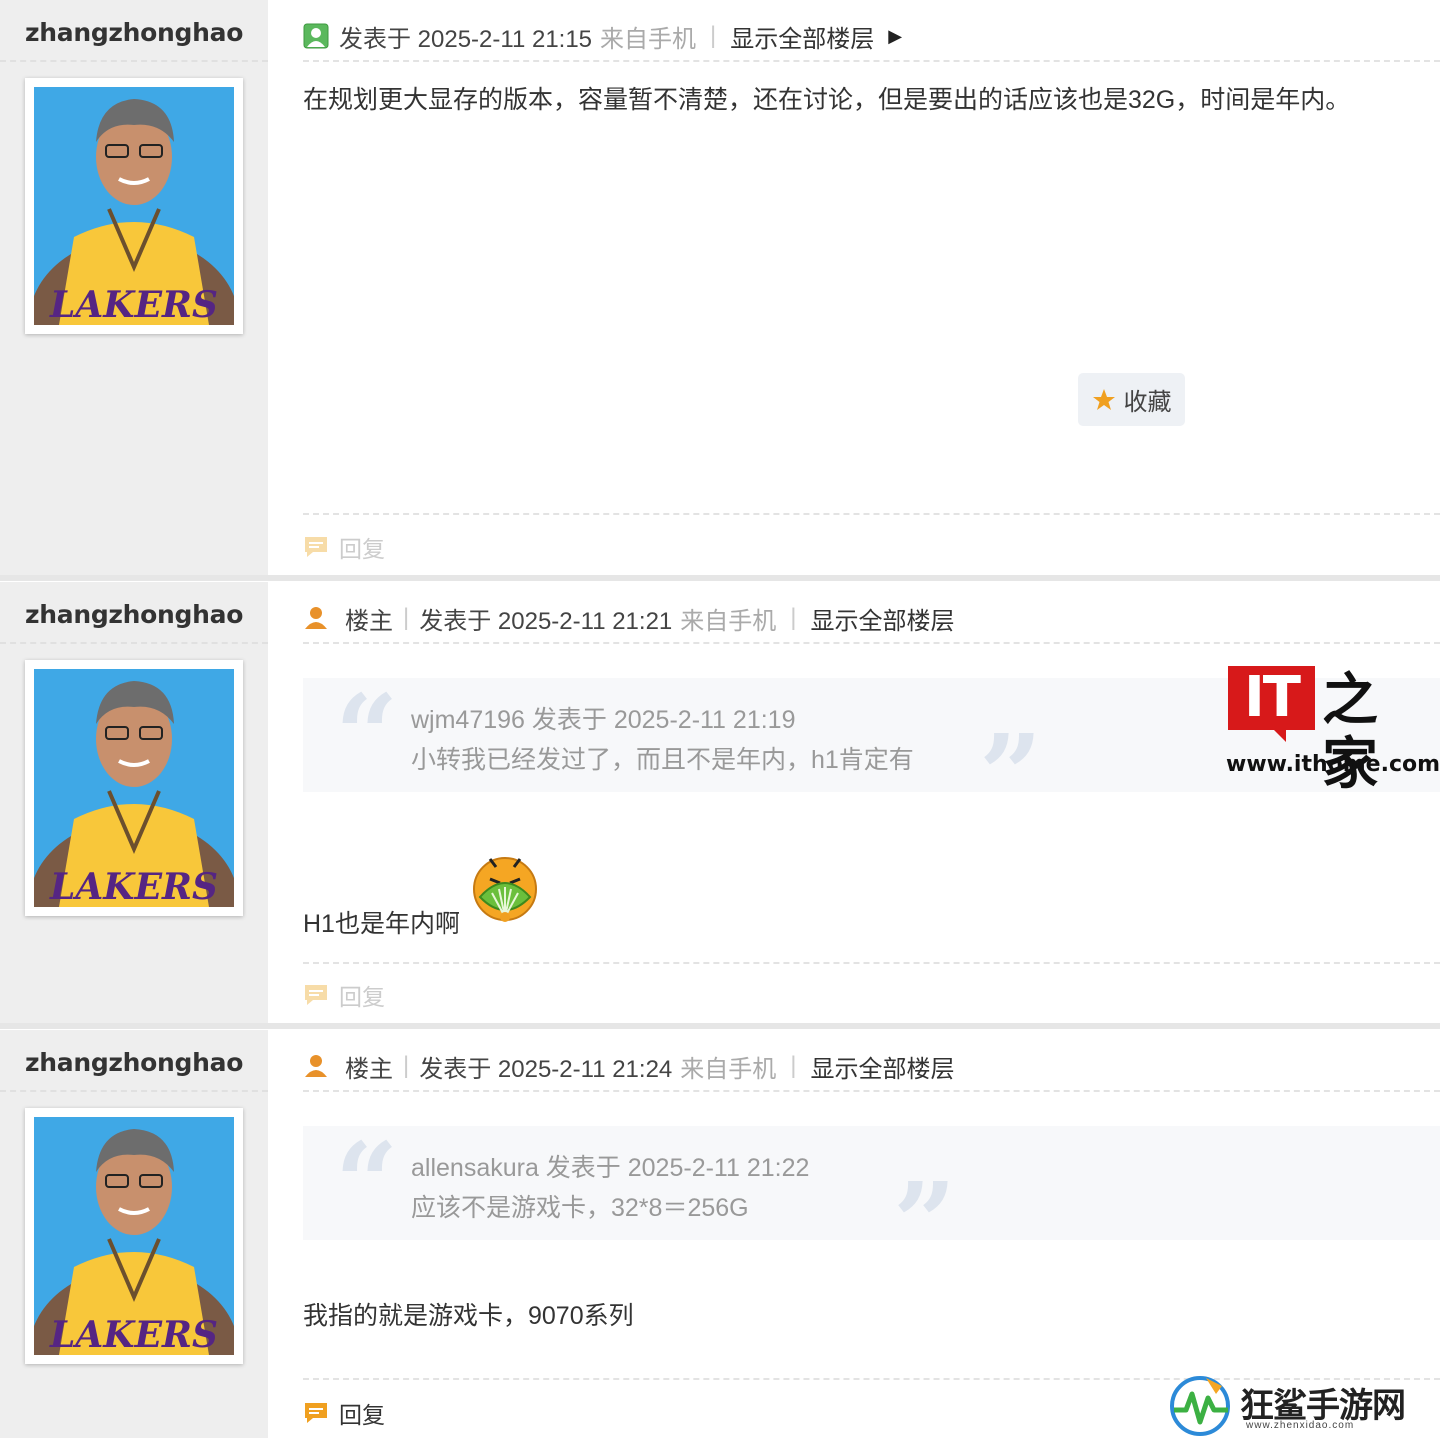 The image size is (1440, 1438). What do you see at coordinates (468, 1316) in the screenshot?
I see `post-content: 我指的就是游戏卡，9070系列` at bounding box center [468, 1316].